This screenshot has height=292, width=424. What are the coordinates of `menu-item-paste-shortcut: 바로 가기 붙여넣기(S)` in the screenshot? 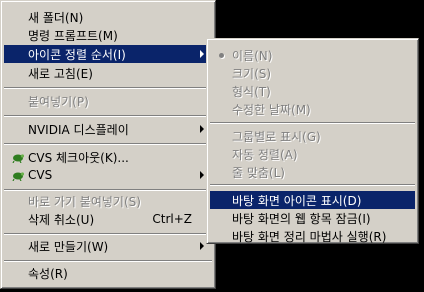 It's located at (108, 201).